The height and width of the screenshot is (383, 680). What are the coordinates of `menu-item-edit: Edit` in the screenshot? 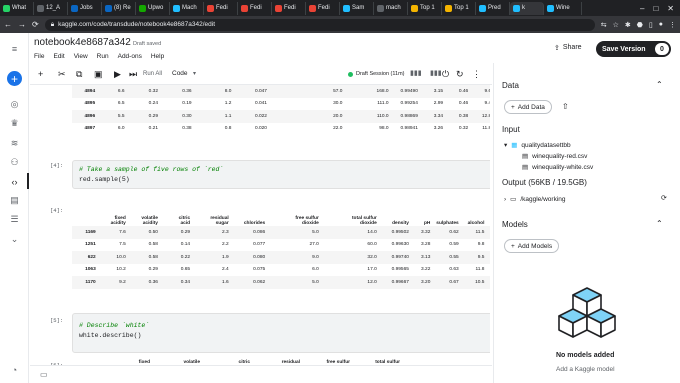 It's located at (58, 56).